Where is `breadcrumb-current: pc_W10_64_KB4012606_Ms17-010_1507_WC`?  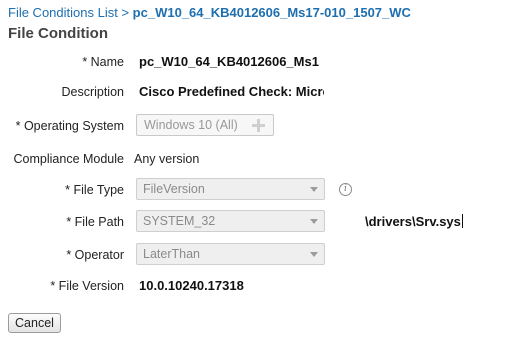
breadcrumb-current: pc_W10_64_KB4012606_Ms17-010_1507_WC is located at coordinates (271, 12).